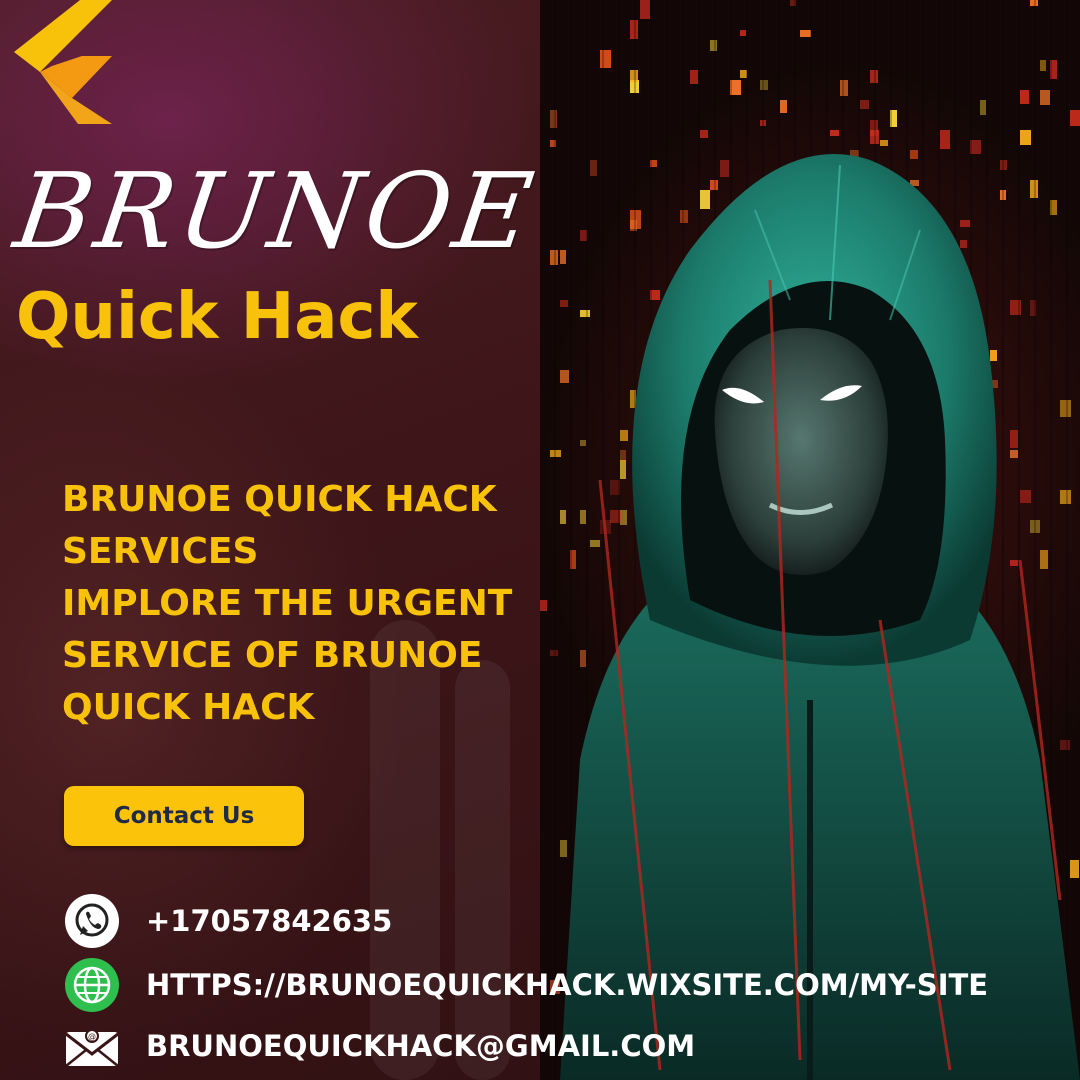 The width and height of the screenshot is (1080, 1080). I want to click on headline-line: SERVICE OF BRUNOE, so click(272, 655).